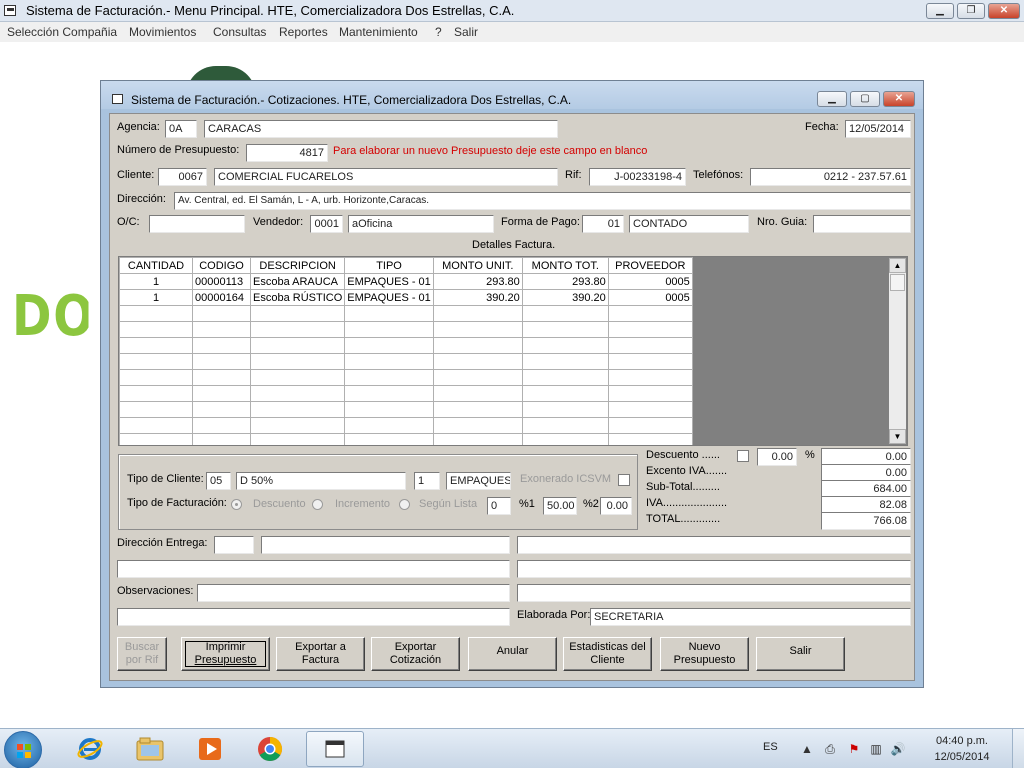 This screenshot has width=1024, height=768. What do you see at coordinates (565, 281) in the screenshot?
I see `cell-monto-tot: 293.80` at bounding box center [565, 281].